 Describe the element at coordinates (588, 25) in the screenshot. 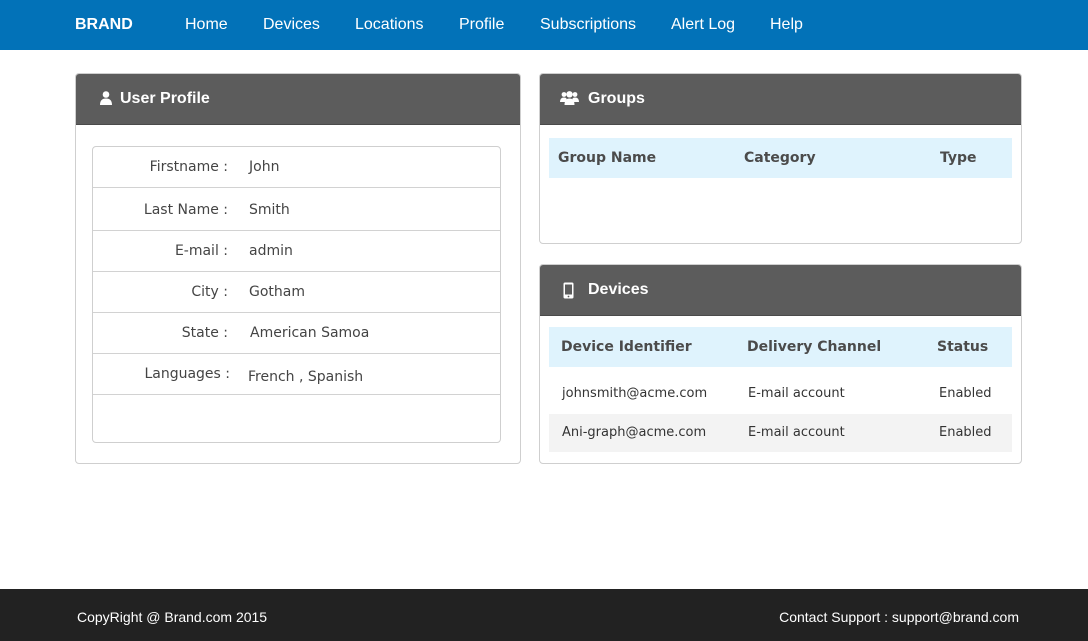

I see `nav-subscriptions: Subscriptions` at that location.